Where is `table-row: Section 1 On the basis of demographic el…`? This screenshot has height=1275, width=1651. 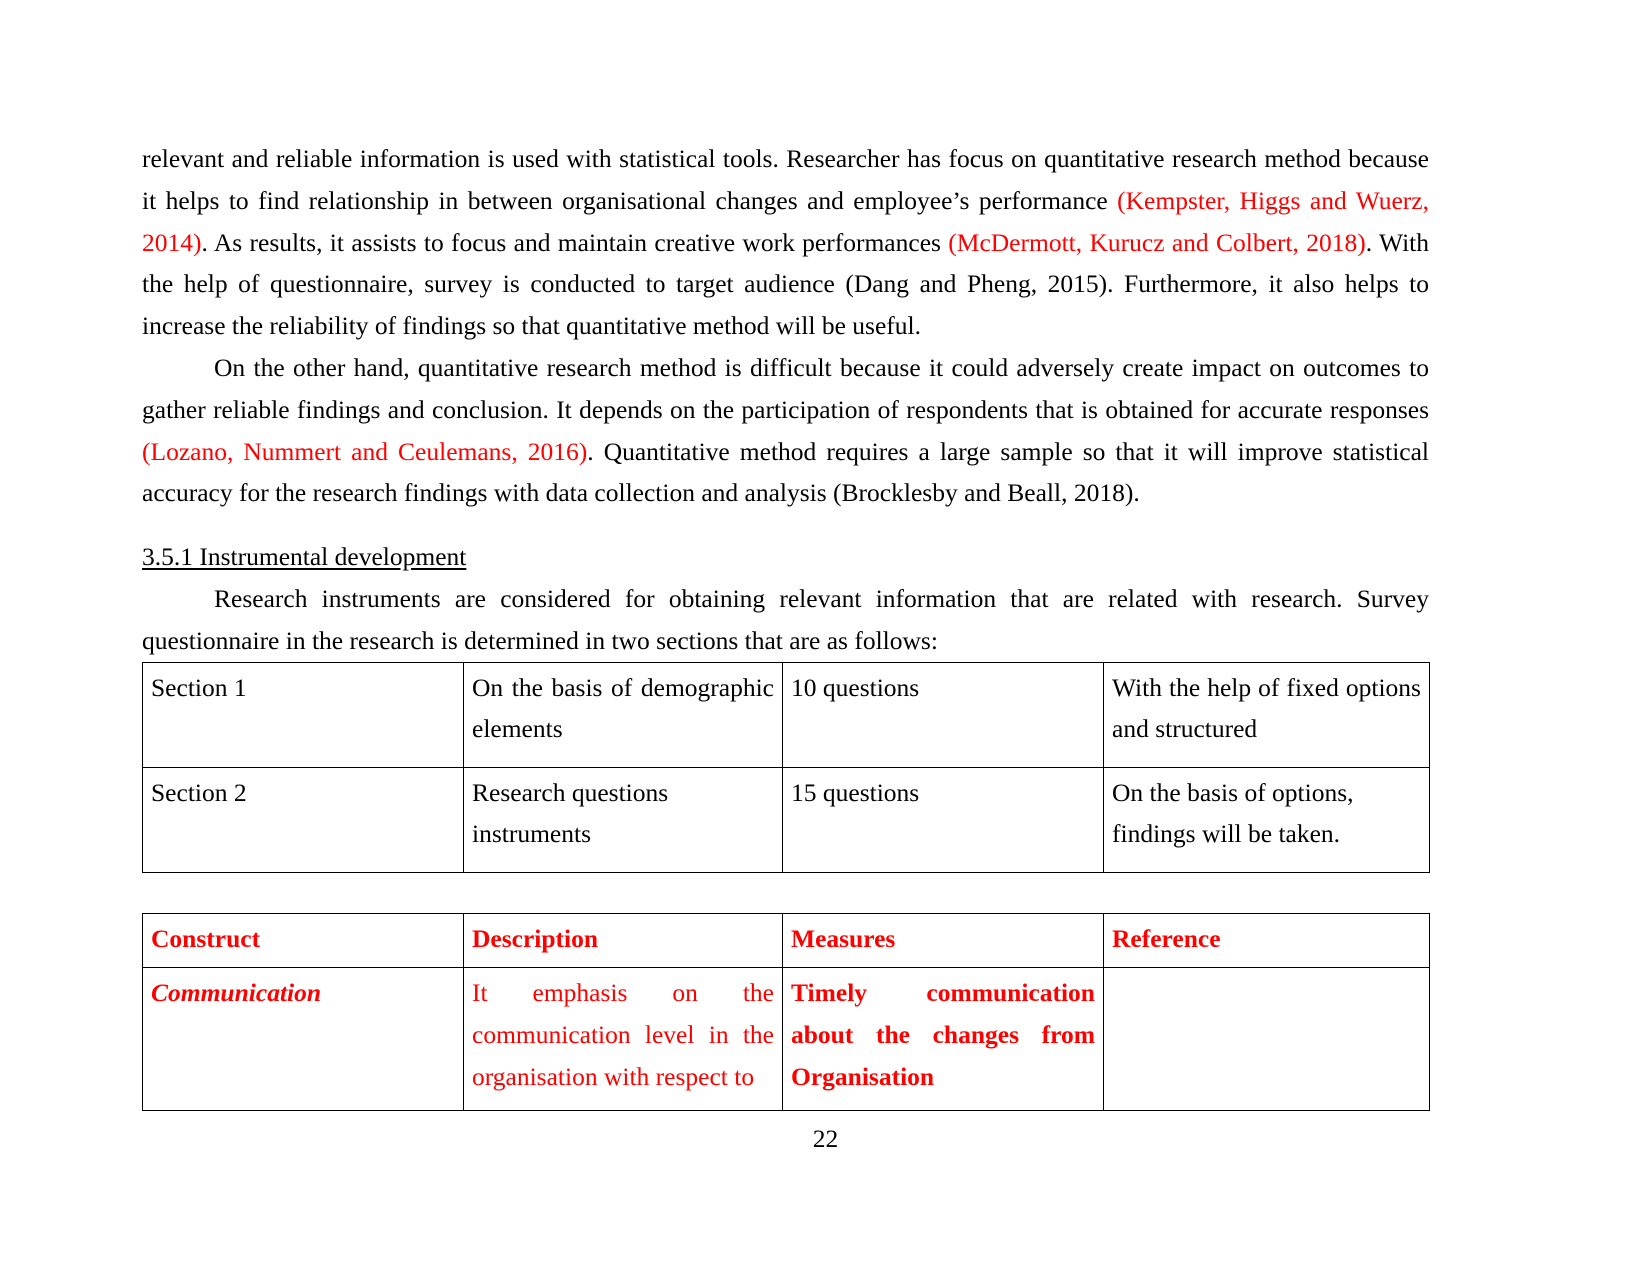 table-row: Section 1 On the basis of demographic el… is located at coordinates (786, 714).